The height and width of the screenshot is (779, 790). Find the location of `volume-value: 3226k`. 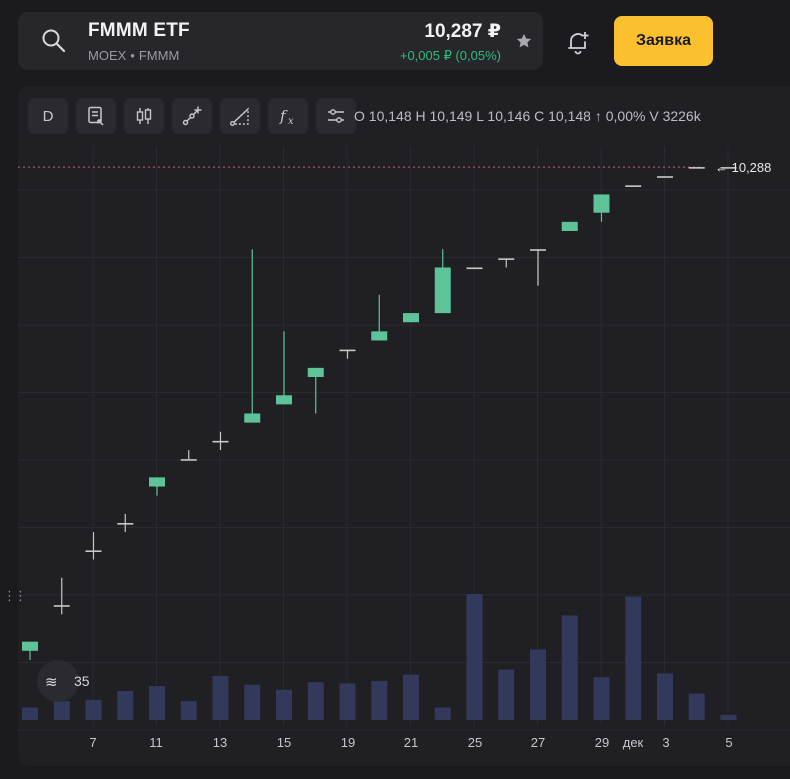

volume-value: 3226k is located at coordinates (681, 116).